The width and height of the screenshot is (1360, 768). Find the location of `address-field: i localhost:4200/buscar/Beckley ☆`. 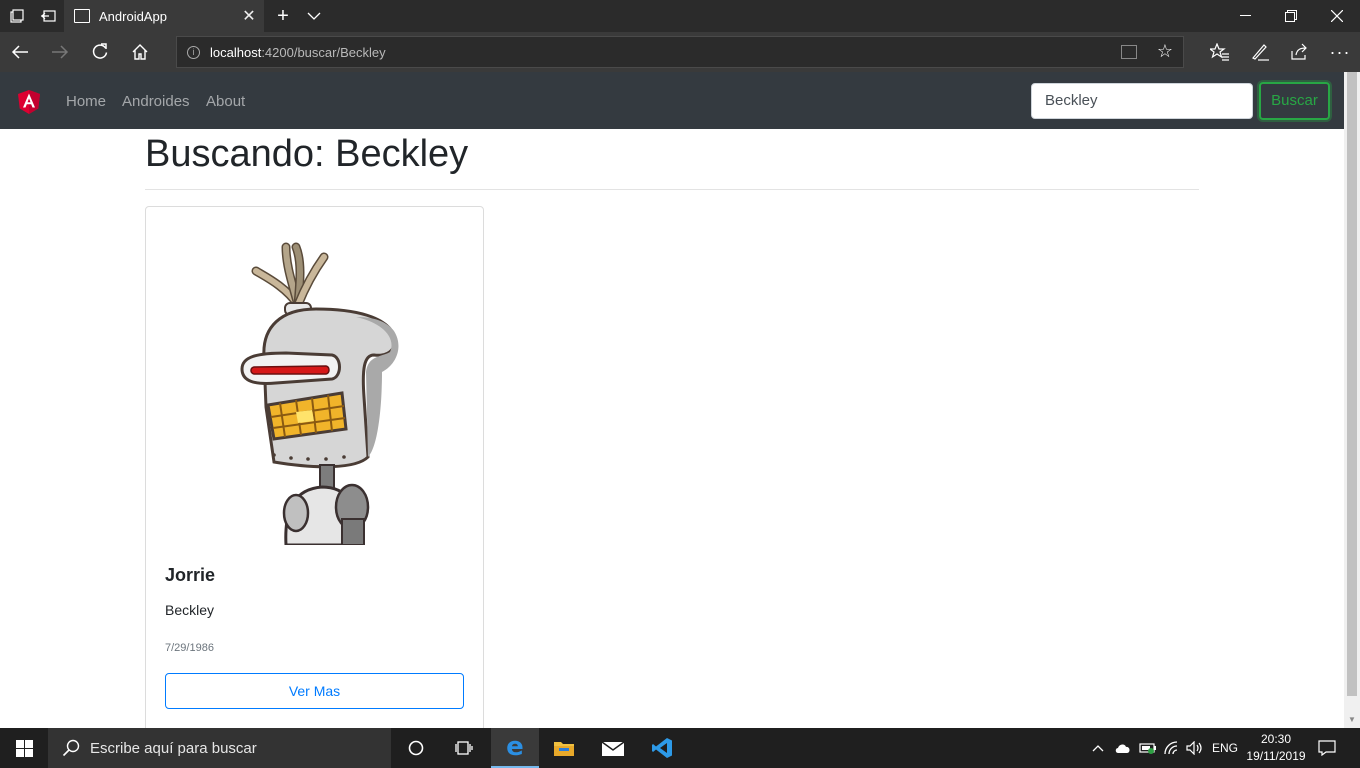

address-field: i localhost:4200/buscar/Beckley ☆ is located at coordinates (680, 52).